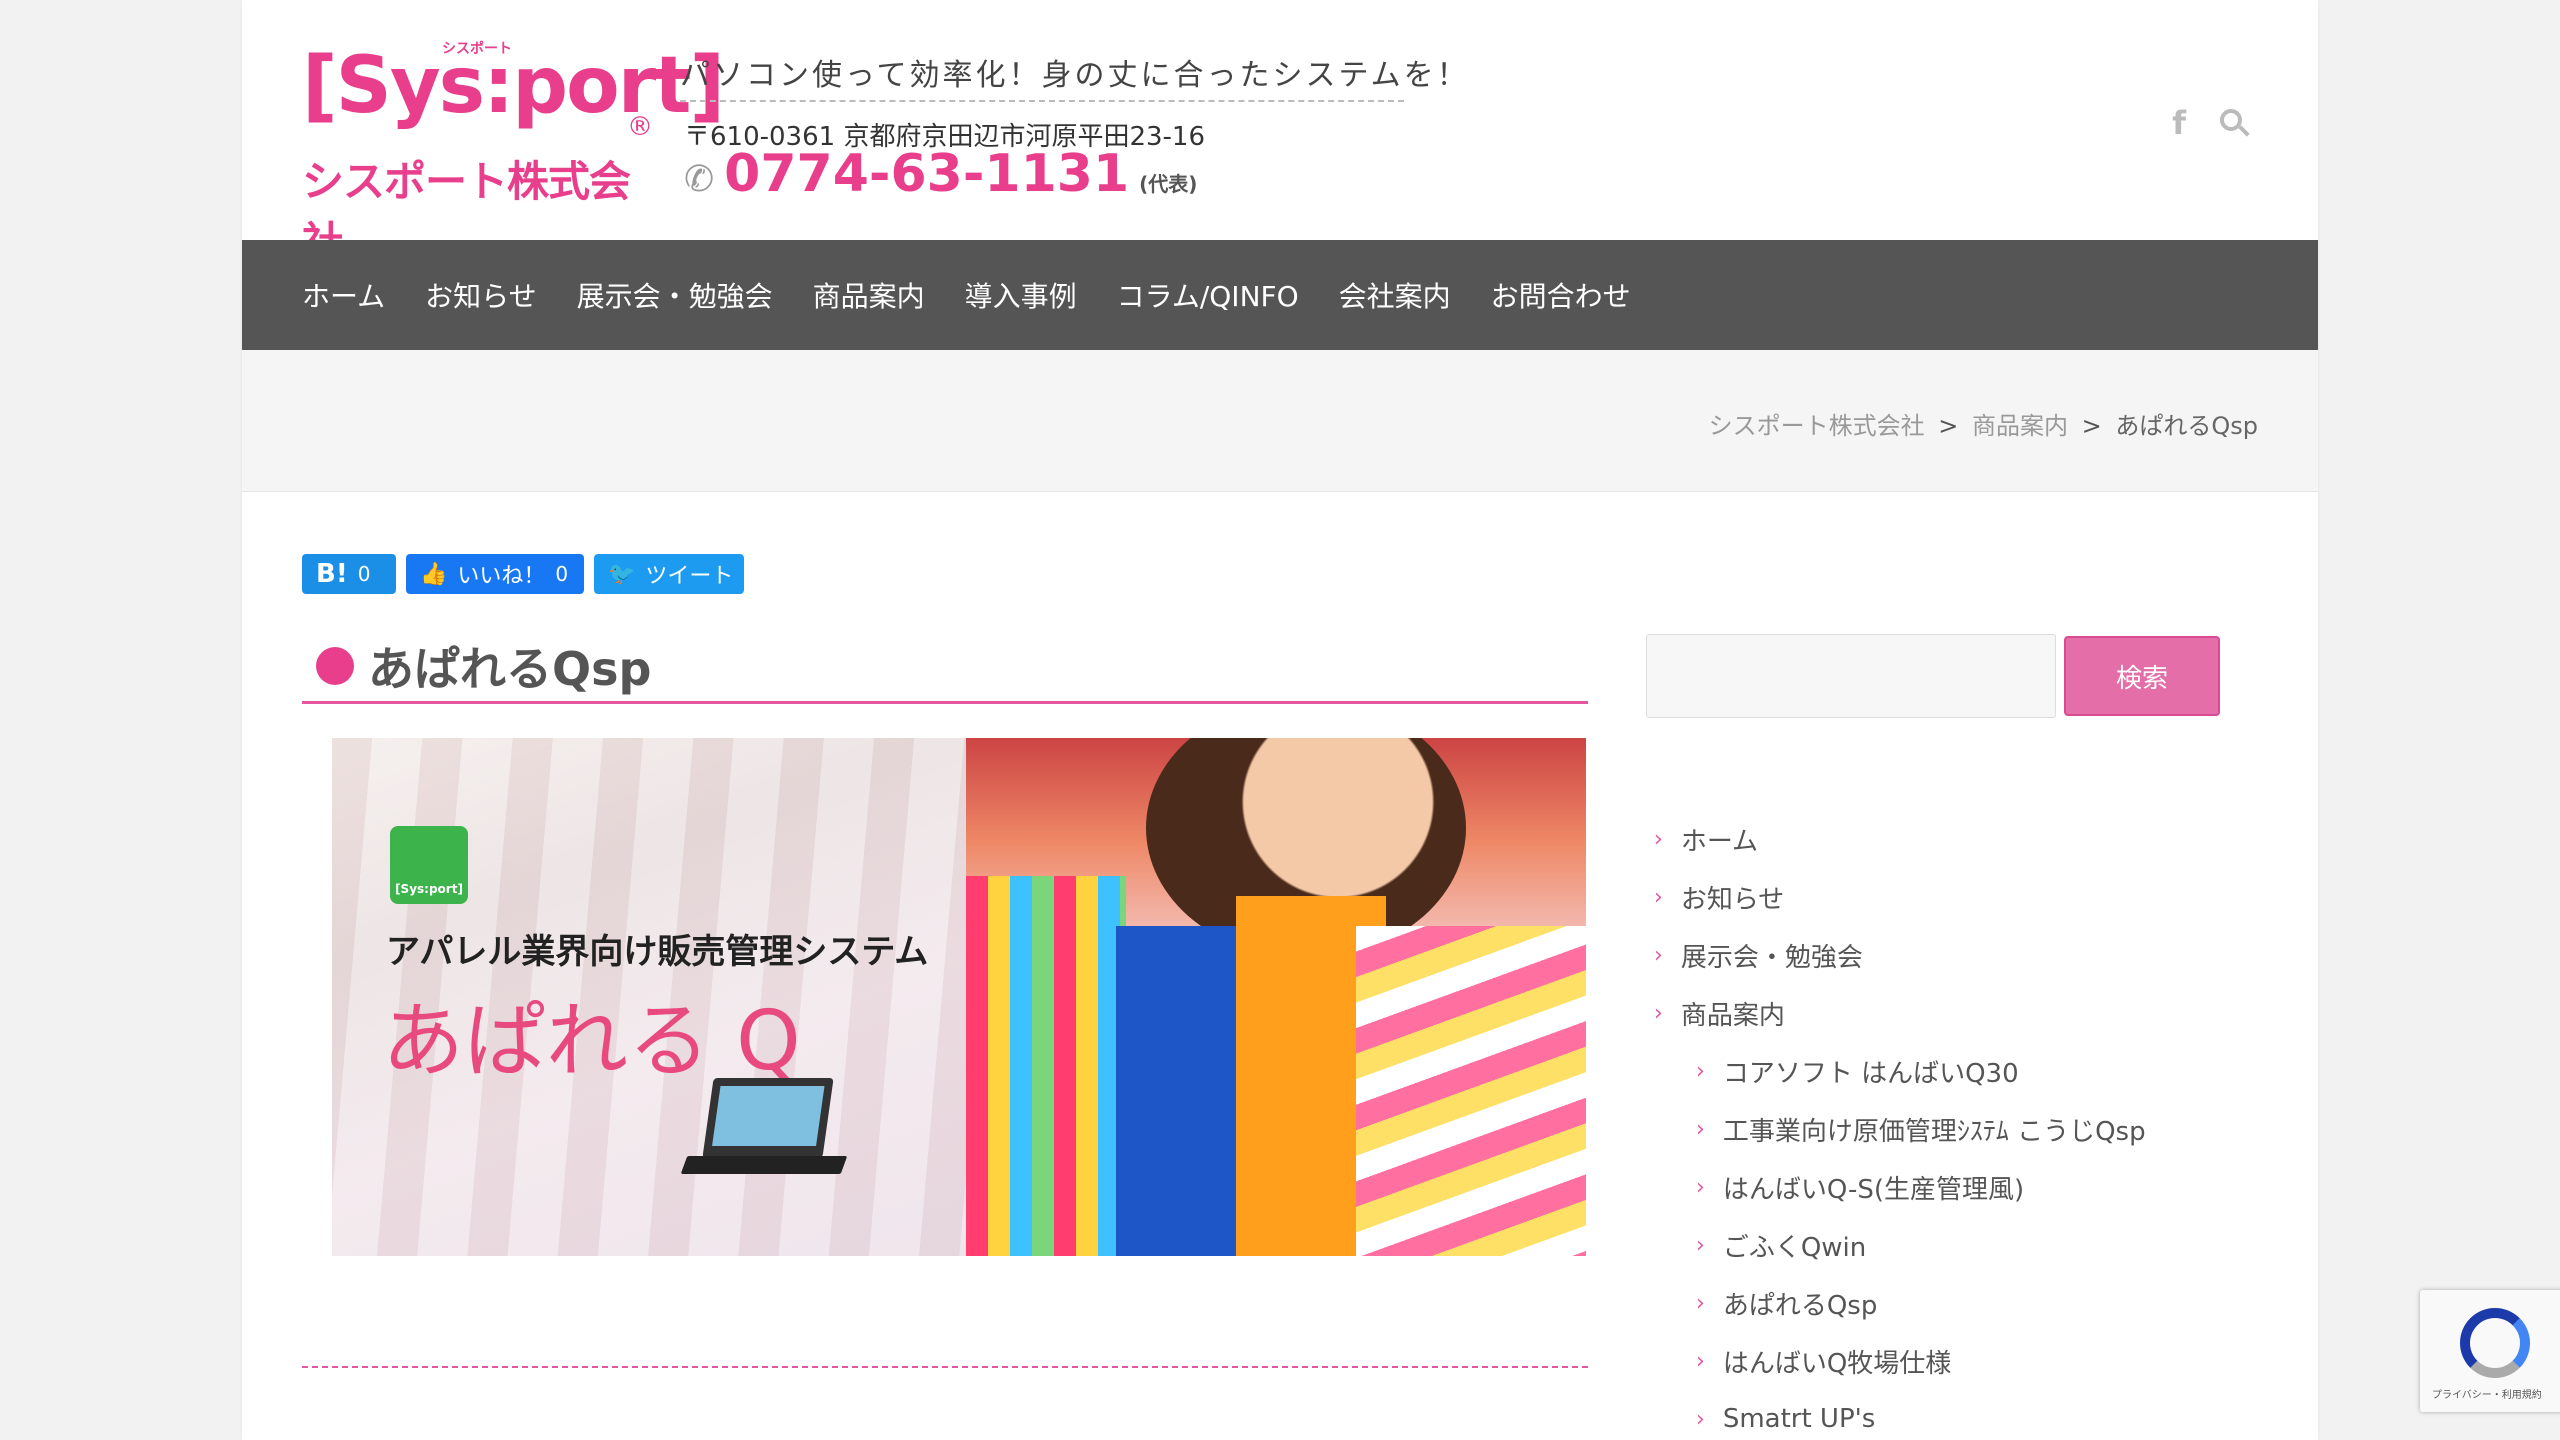 This screenshot has width=2560, height=1440. What do you see at coordinates (927, 174) in the screenshot?
I see `phone-number: 0774-63-1131` at bounding box center [927, 174].